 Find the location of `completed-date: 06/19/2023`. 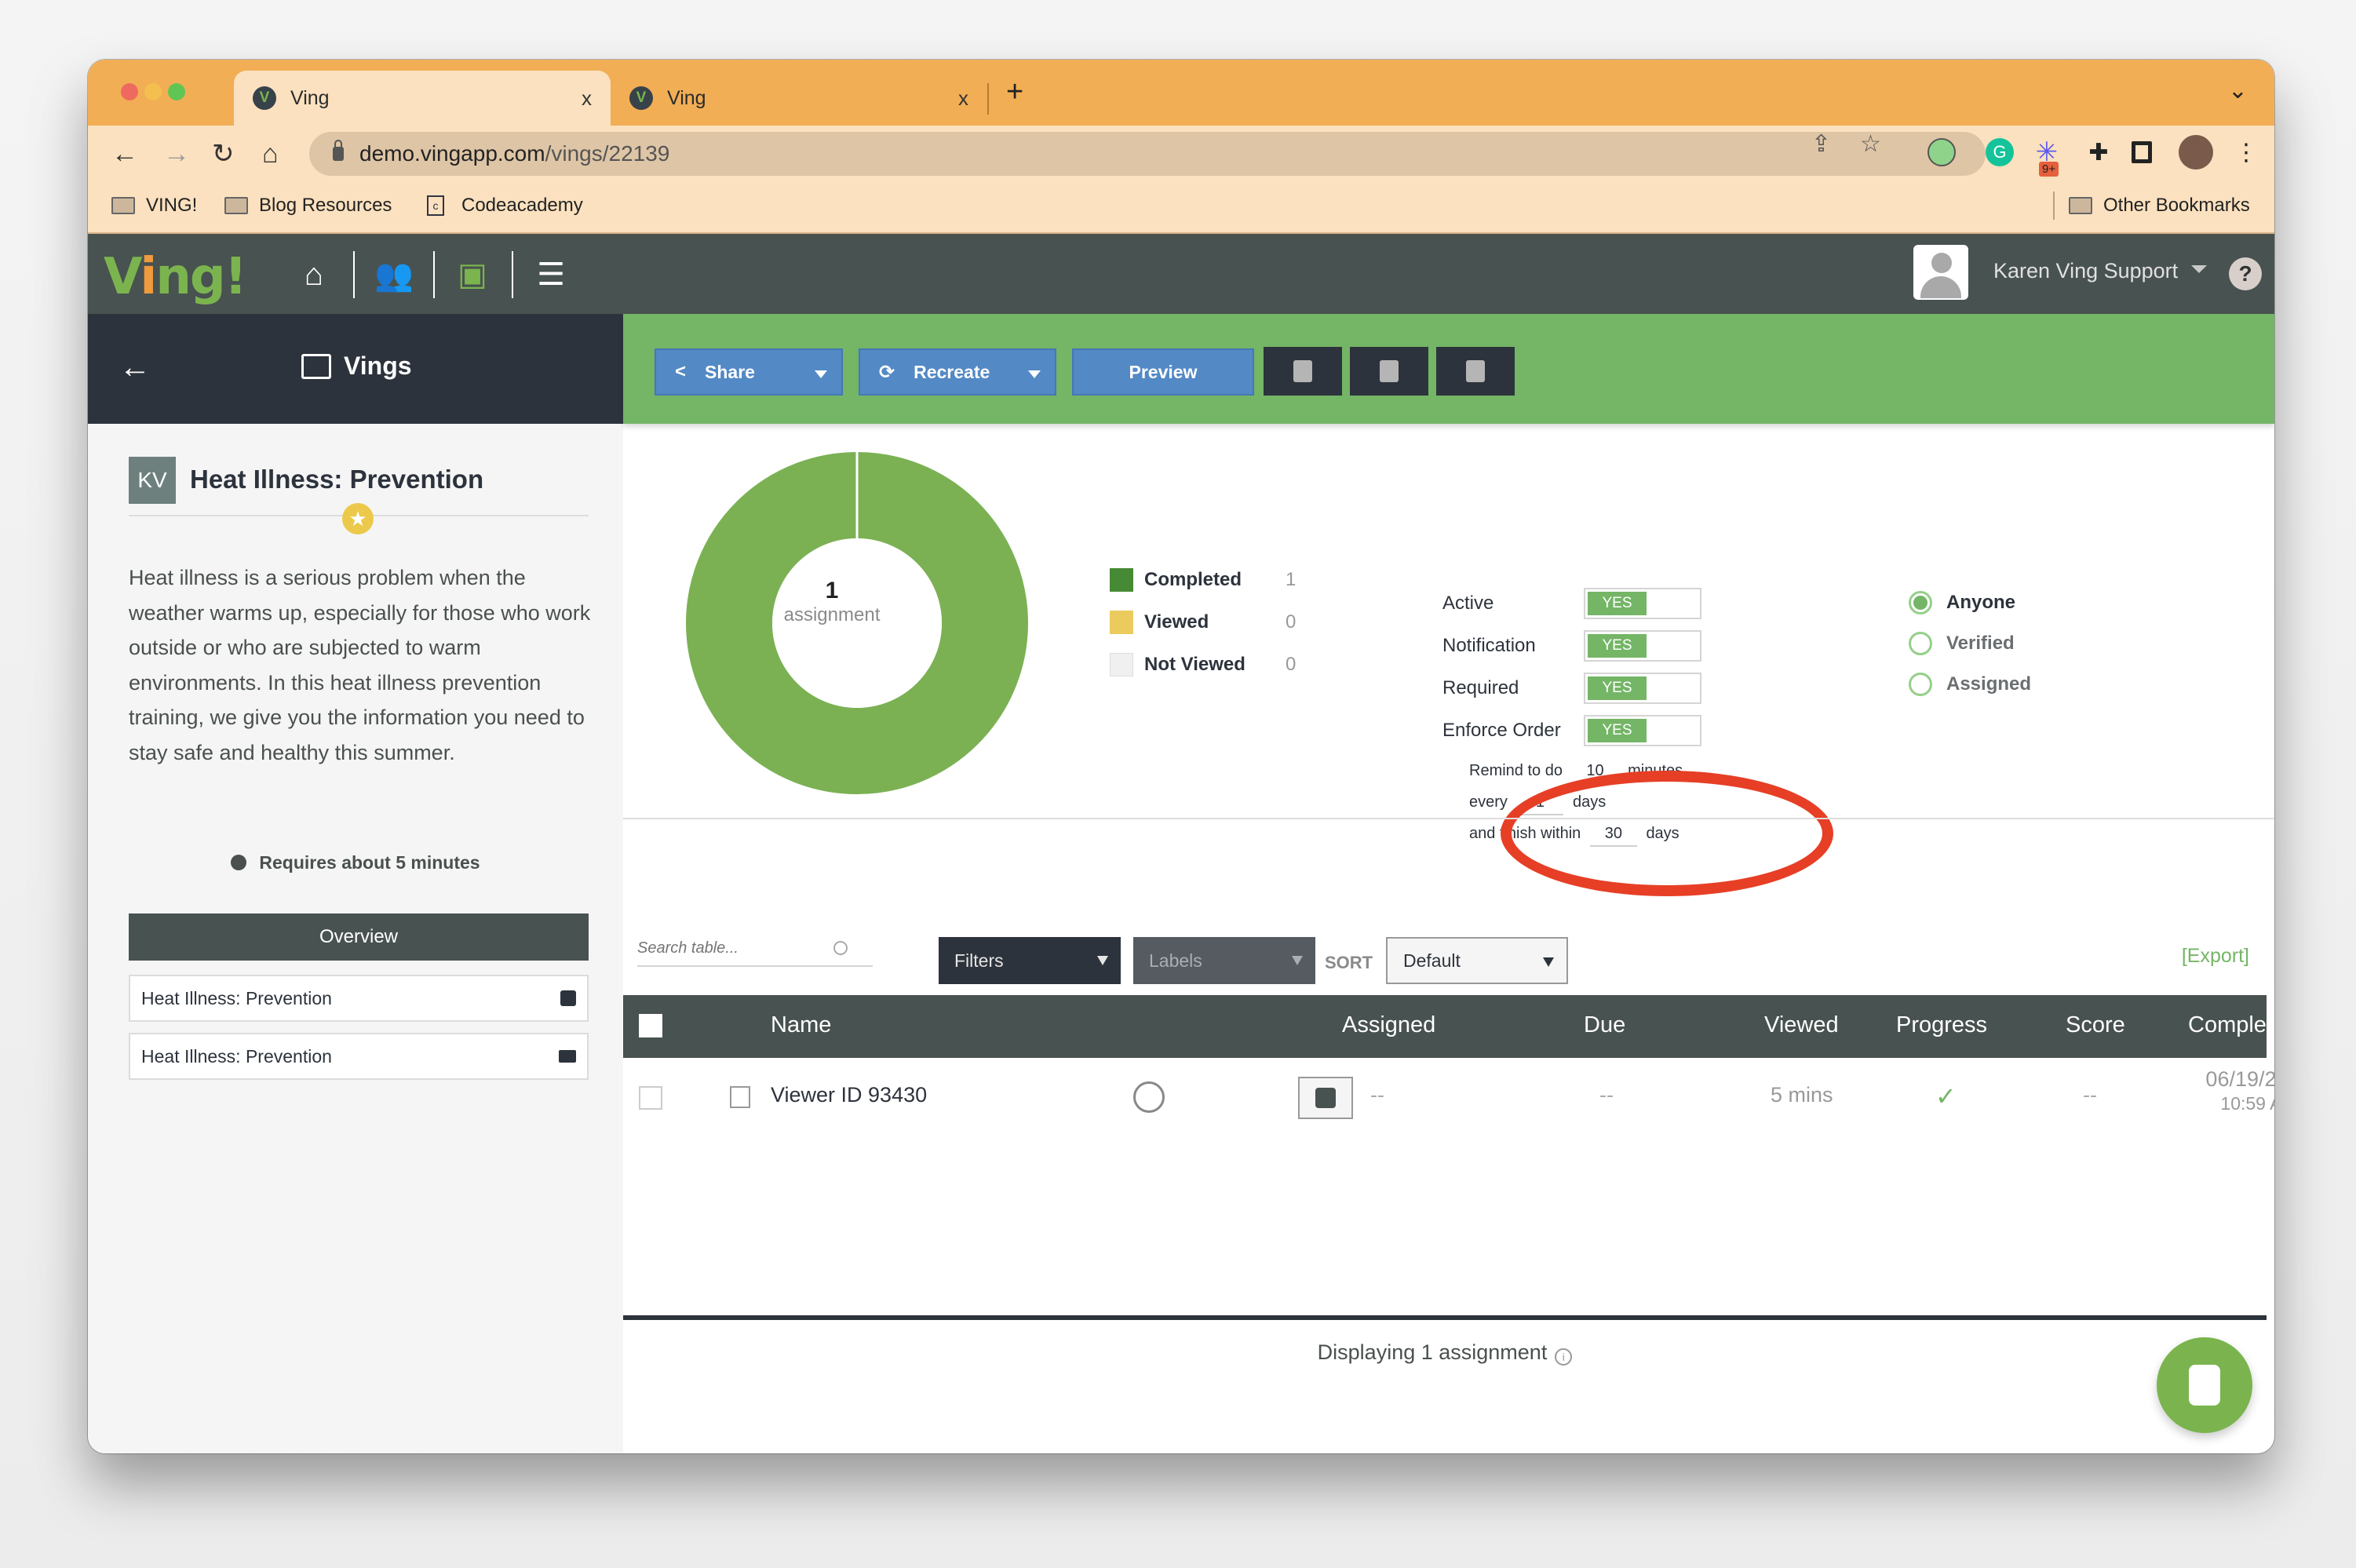

completed-date: 06/19/2023 is located at coordinates (2239, 1079).